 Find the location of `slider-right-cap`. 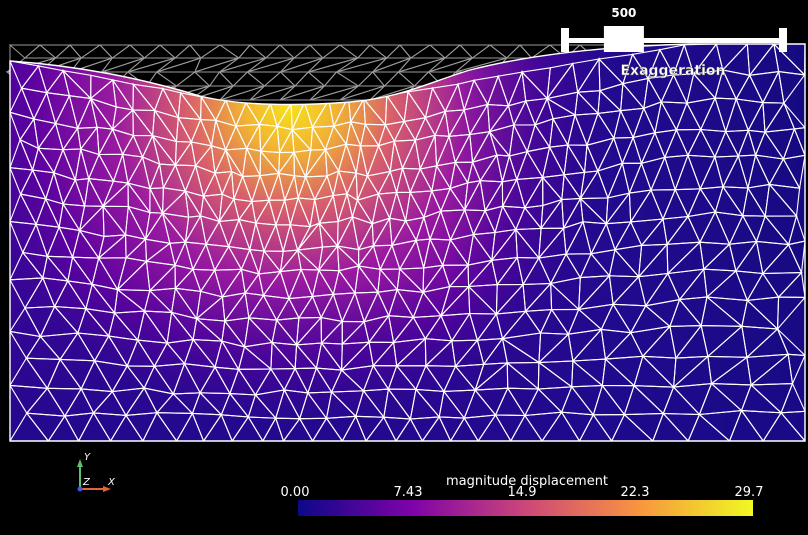

slider-right-cap is located at coordinates (783, 40).